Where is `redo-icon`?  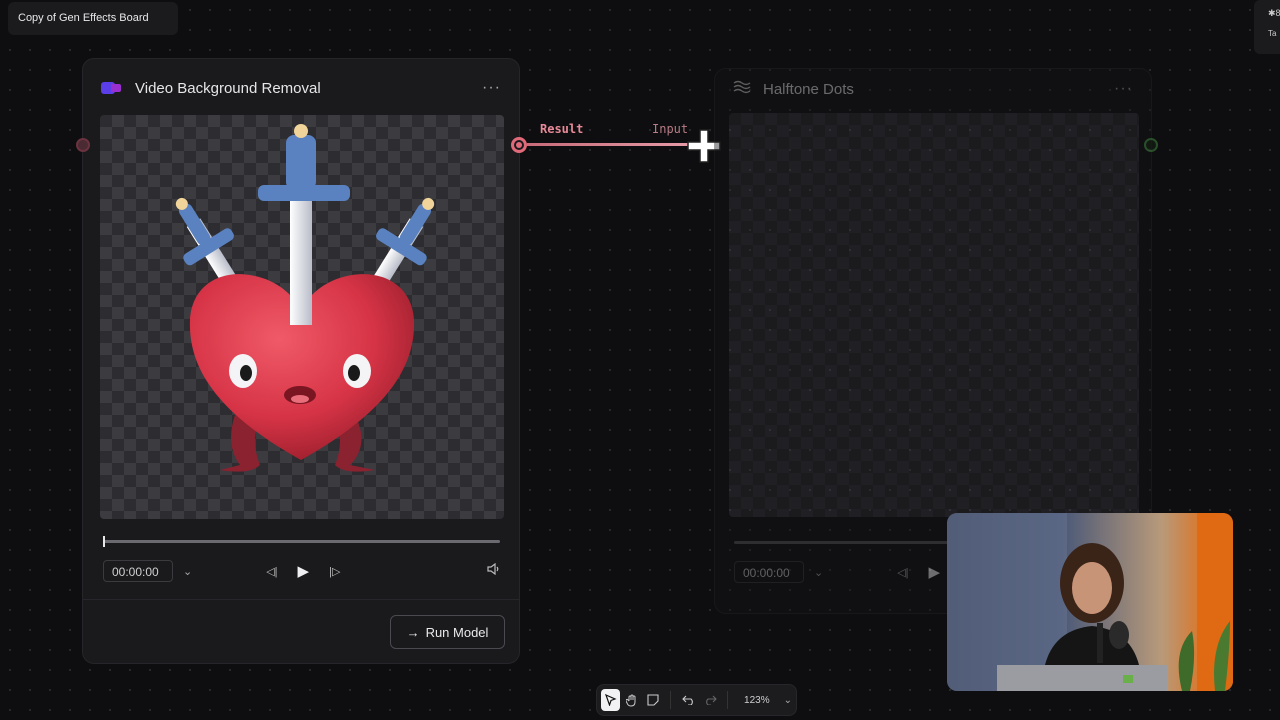 redo-icon is located at coordinates (709, 700).